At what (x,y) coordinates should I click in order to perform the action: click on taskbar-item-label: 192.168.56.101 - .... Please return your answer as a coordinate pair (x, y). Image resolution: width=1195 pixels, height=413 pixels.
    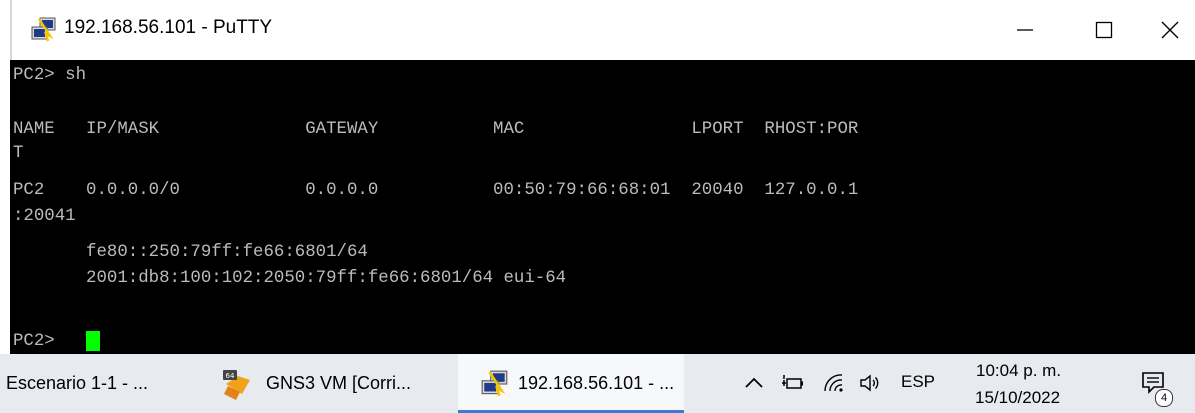
    Looking at the image, I should click on (596, 383).